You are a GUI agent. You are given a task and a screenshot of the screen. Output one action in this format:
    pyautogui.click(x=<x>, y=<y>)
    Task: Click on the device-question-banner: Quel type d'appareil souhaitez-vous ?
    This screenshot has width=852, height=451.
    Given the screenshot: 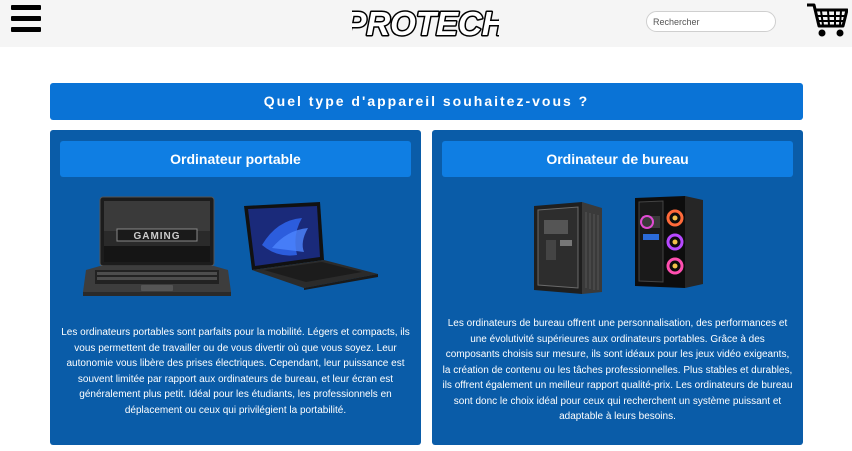 What is the action you would take?
    pyautogui.click(x=426, y=101)
    